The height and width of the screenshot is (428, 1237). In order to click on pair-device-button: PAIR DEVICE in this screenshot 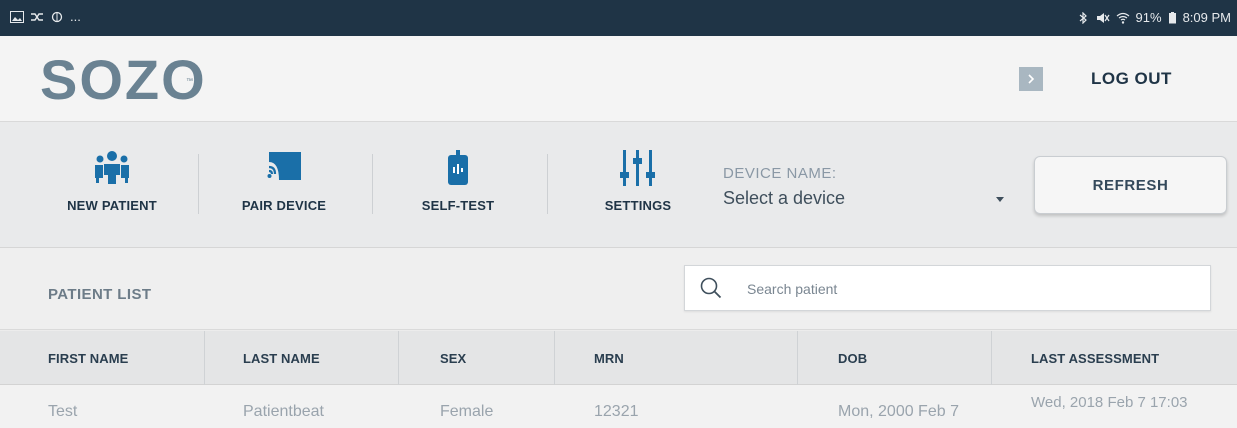, I will do `click(284, 181)`.